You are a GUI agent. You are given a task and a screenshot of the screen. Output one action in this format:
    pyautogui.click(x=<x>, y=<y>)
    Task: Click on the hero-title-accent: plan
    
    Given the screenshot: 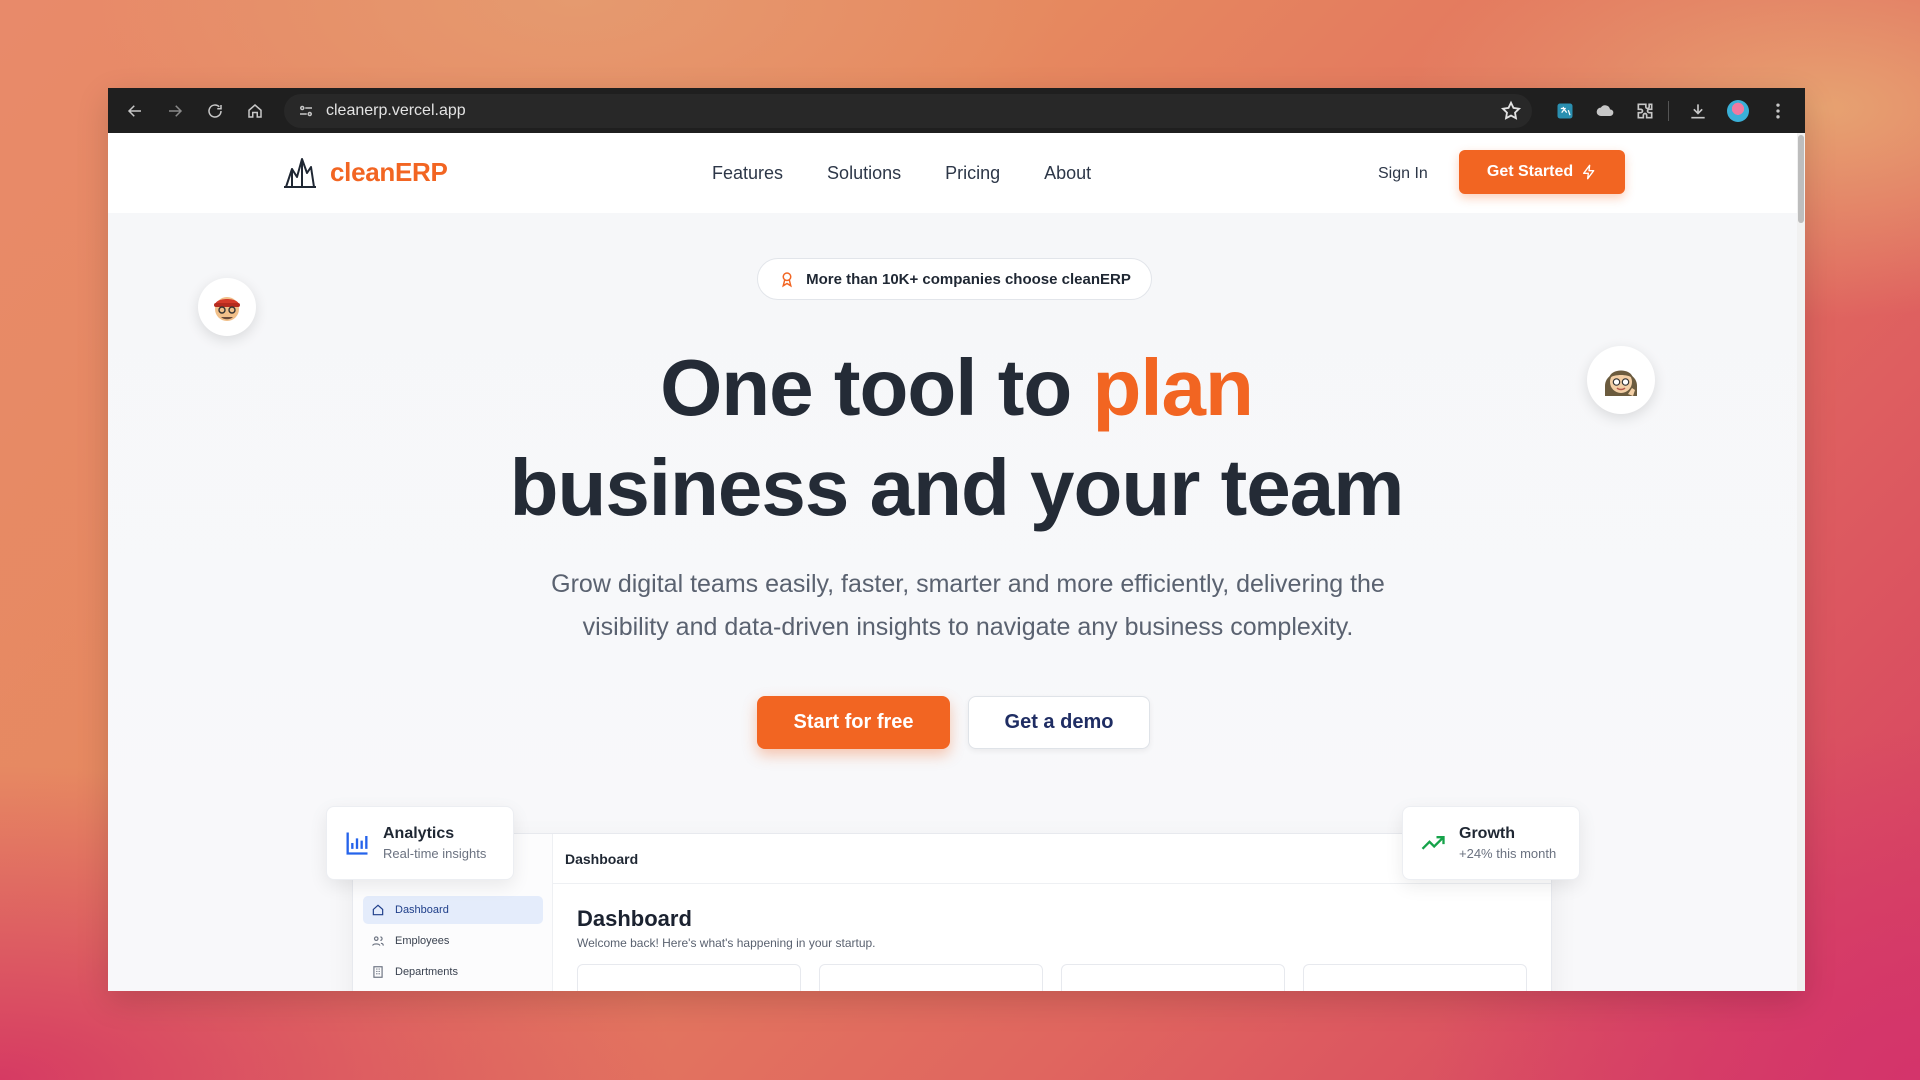 What is the action you would take?
    pyautogui.click(x=1172, y=387)
    